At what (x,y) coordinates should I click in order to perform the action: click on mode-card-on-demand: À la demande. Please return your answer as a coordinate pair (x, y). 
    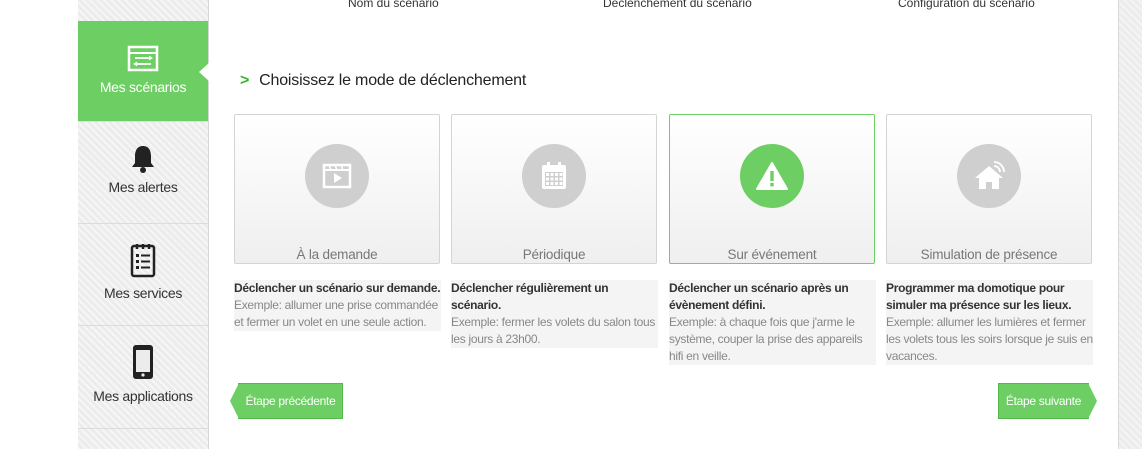
    Looking at the image, I should click on (337, 189).